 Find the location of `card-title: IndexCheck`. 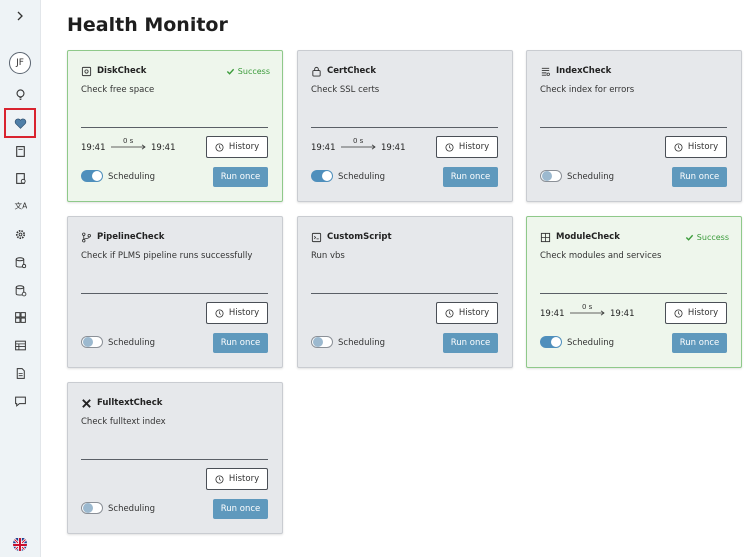

card-title: IndexCheck is located at coordinates (584, 71).